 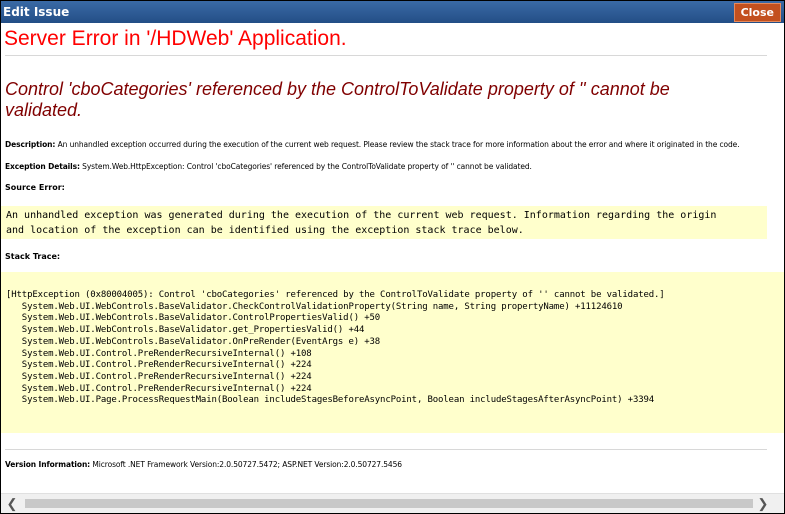 I want to click on exception-details-label: Exception Details:, so click(x=42, y=166).